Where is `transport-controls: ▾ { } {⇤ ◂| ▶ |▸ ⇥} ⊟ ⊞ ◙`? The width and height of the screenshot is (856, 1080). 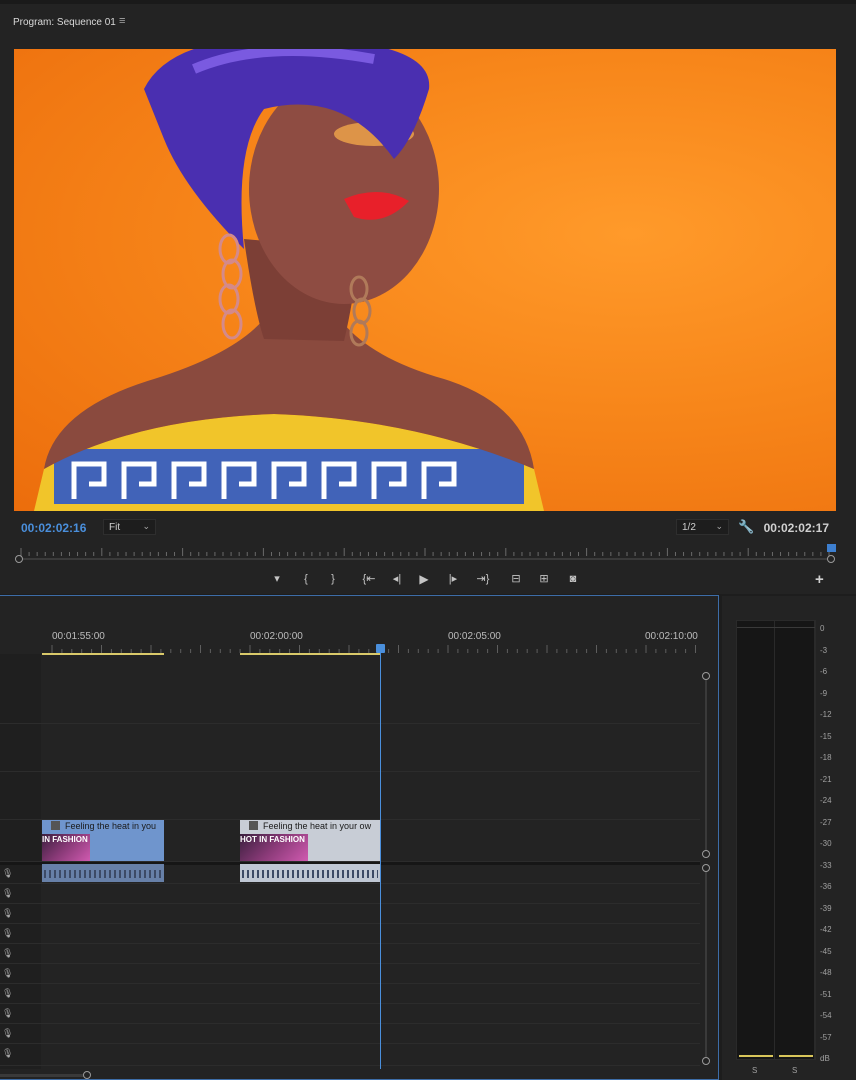
transport-controls: ▾ { } {⇤ ◂| ▶ |▸ ⇥} ⊟ ⊞ ◙ is located at coordinates (428, 580).